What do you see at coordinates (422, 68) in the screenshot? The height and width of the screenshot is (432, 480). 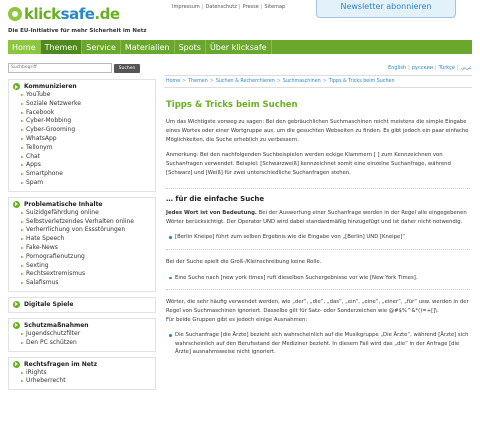 I see `lang-russian: русскии` at bounding box center [422, 68].